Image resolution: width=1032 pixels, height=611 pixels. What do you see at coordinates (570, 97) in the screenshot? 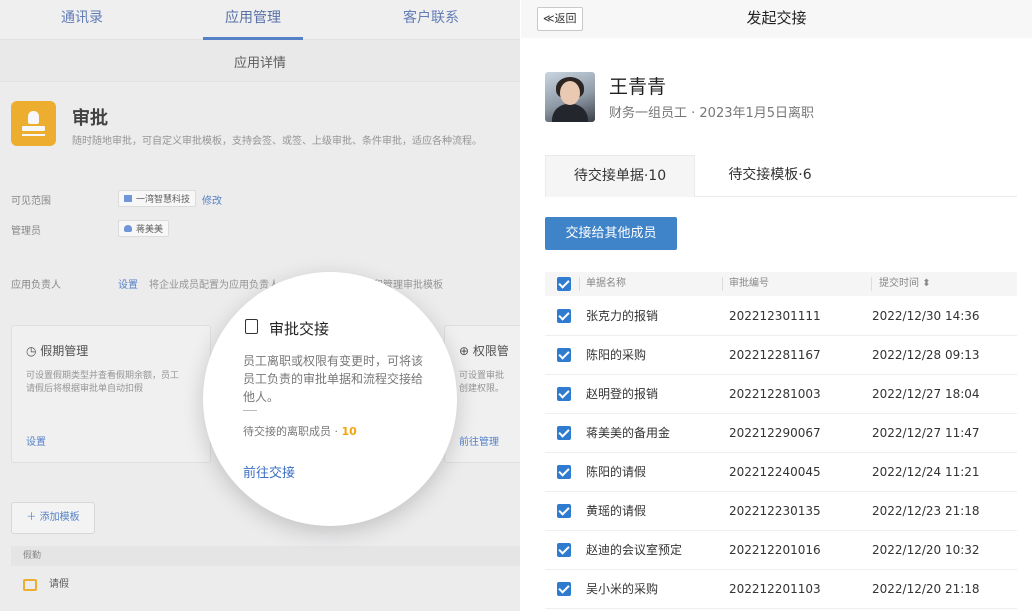
I see `avatar` at bounding box center [570, 97].